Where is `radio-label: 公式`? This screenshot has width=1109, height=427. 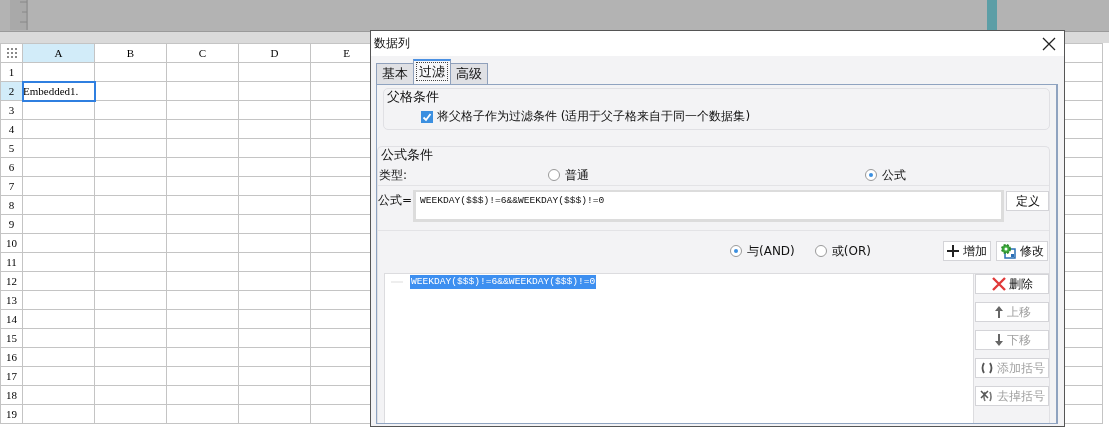
radio-label: 公式 is located at coordinates (894, 175).